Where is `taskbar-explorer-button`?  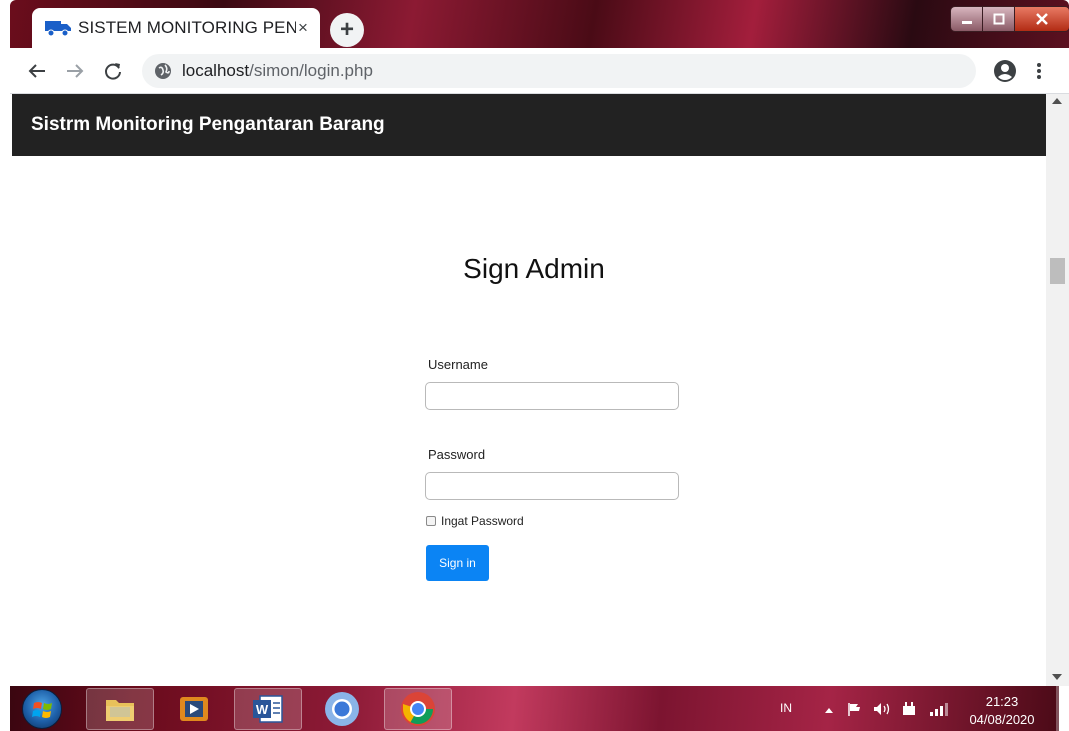 taskbar-explorer-button is located at coordinates (120, 709).